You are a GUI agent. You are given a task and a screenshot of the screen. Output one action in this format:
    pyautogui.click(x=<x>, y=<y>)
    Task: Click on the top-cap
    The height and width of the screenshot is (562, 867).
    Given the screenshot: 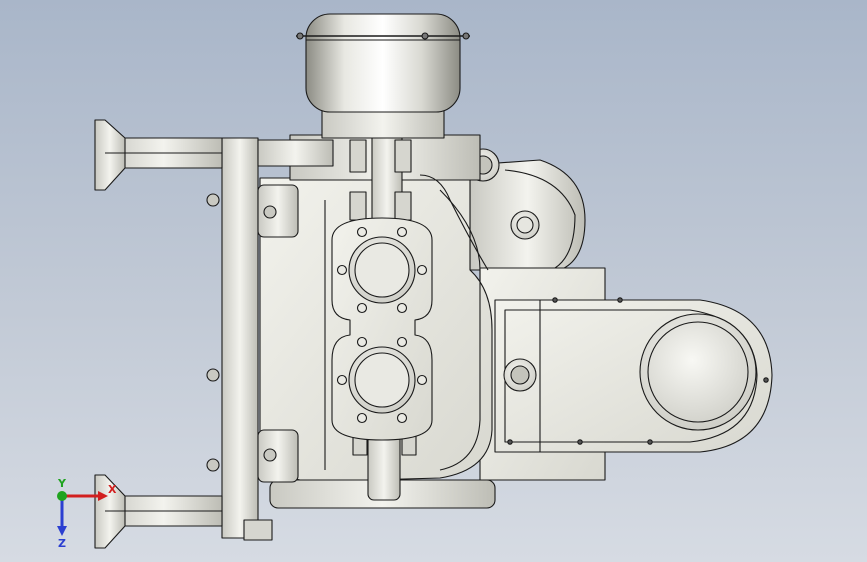 What is the action you would take?
    pyautogui.click(x=383, y=76)
    